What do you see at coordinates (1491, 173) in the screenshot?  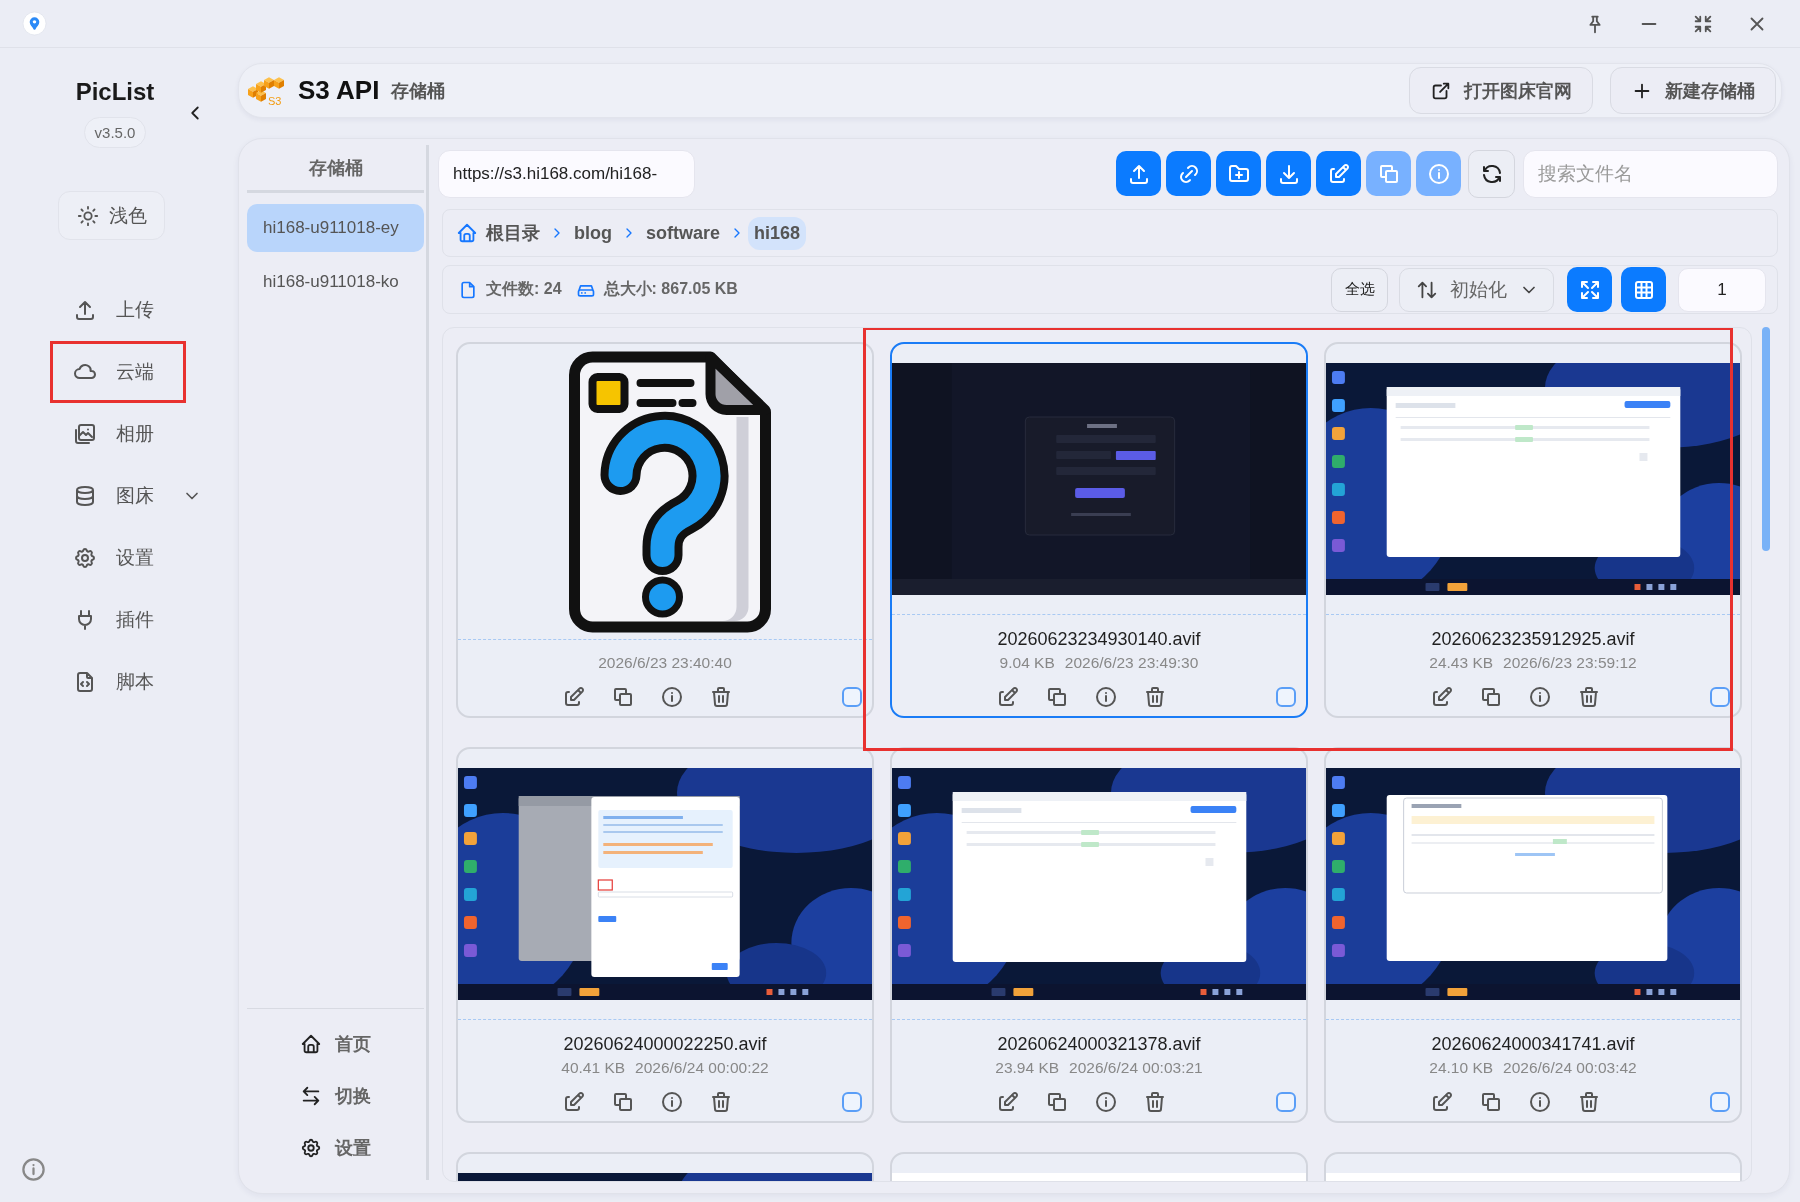 I see `refresh-button` at bounding box center [1491, 173].